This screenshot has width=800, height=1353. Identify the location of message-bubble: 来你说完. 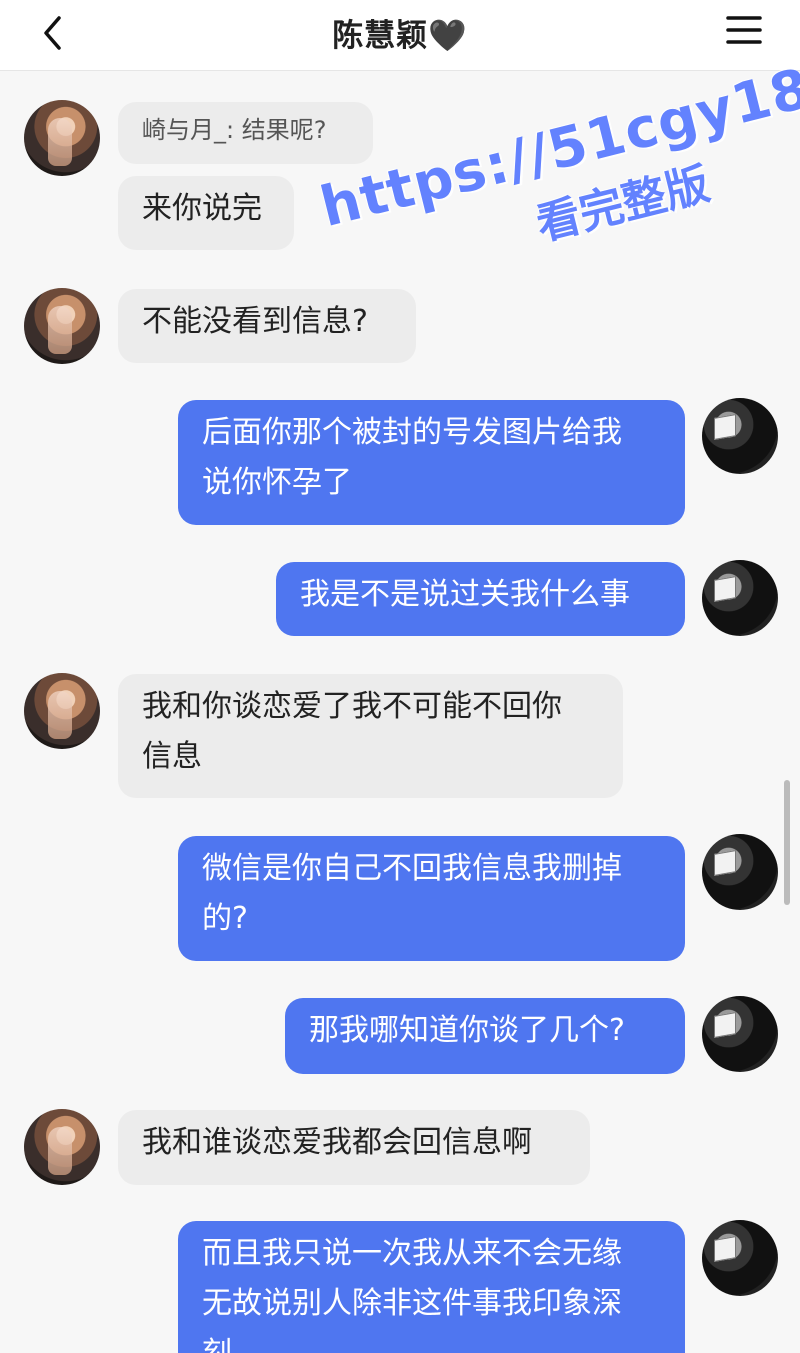
(206, 213).